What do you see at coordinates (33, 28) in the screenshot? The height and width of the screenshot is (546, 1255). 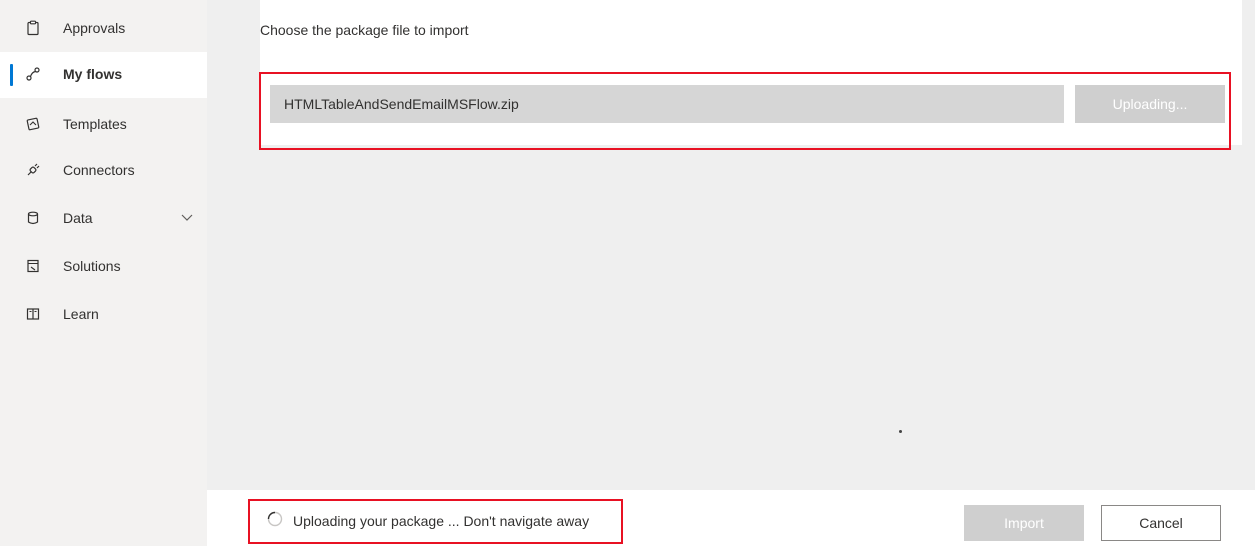 I see `clipboard-icon` at bounding box center [33, 28].